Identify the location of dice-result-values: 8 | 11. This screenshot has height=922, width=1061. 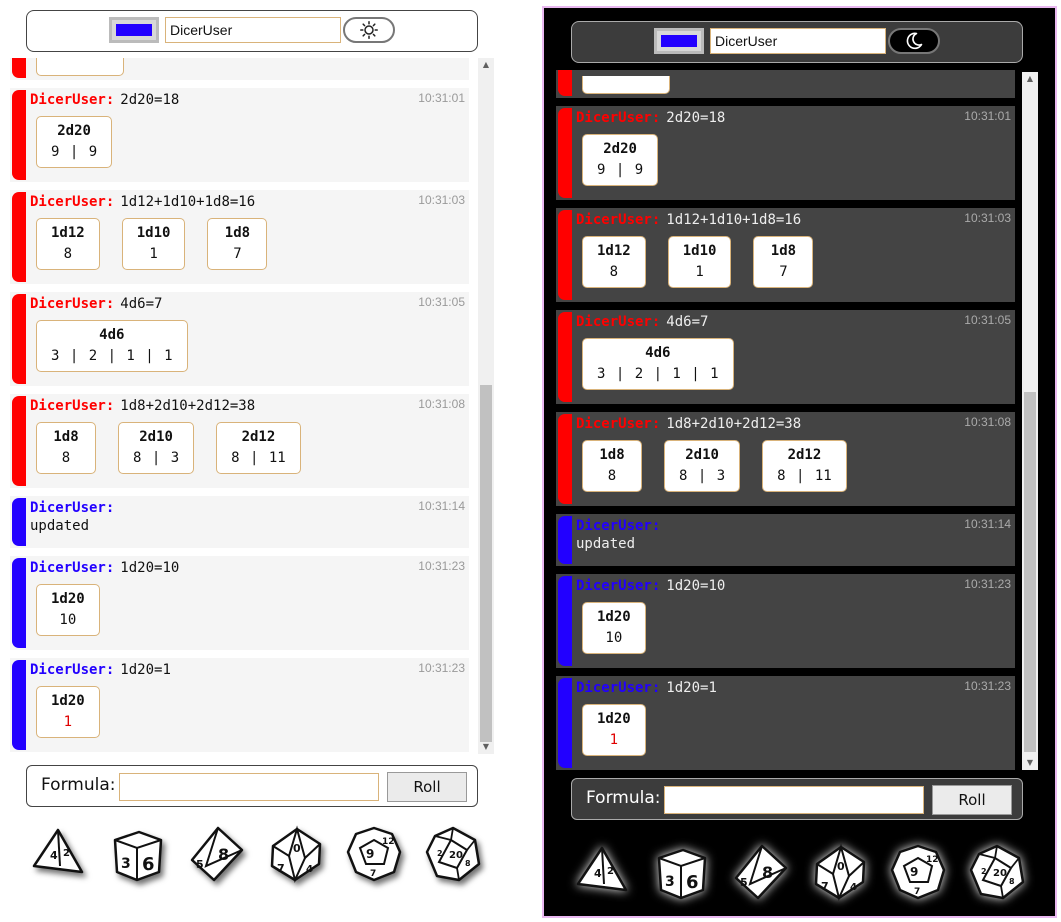
(804, 476).